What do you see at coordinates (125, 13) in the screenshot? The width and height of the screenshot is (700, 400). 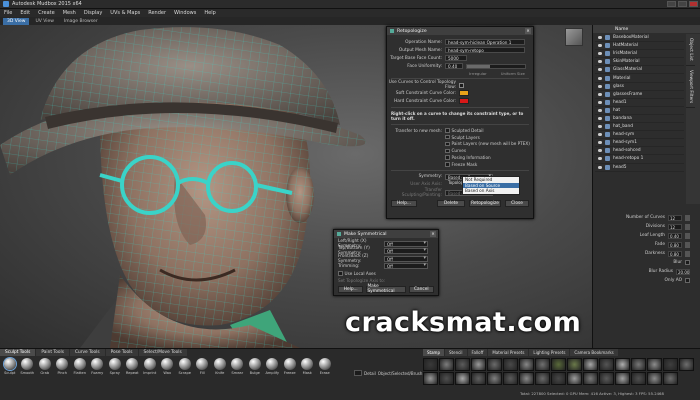 I see `menu-uvs-maps: UVs & Maps` at bounding box center [125, 13].